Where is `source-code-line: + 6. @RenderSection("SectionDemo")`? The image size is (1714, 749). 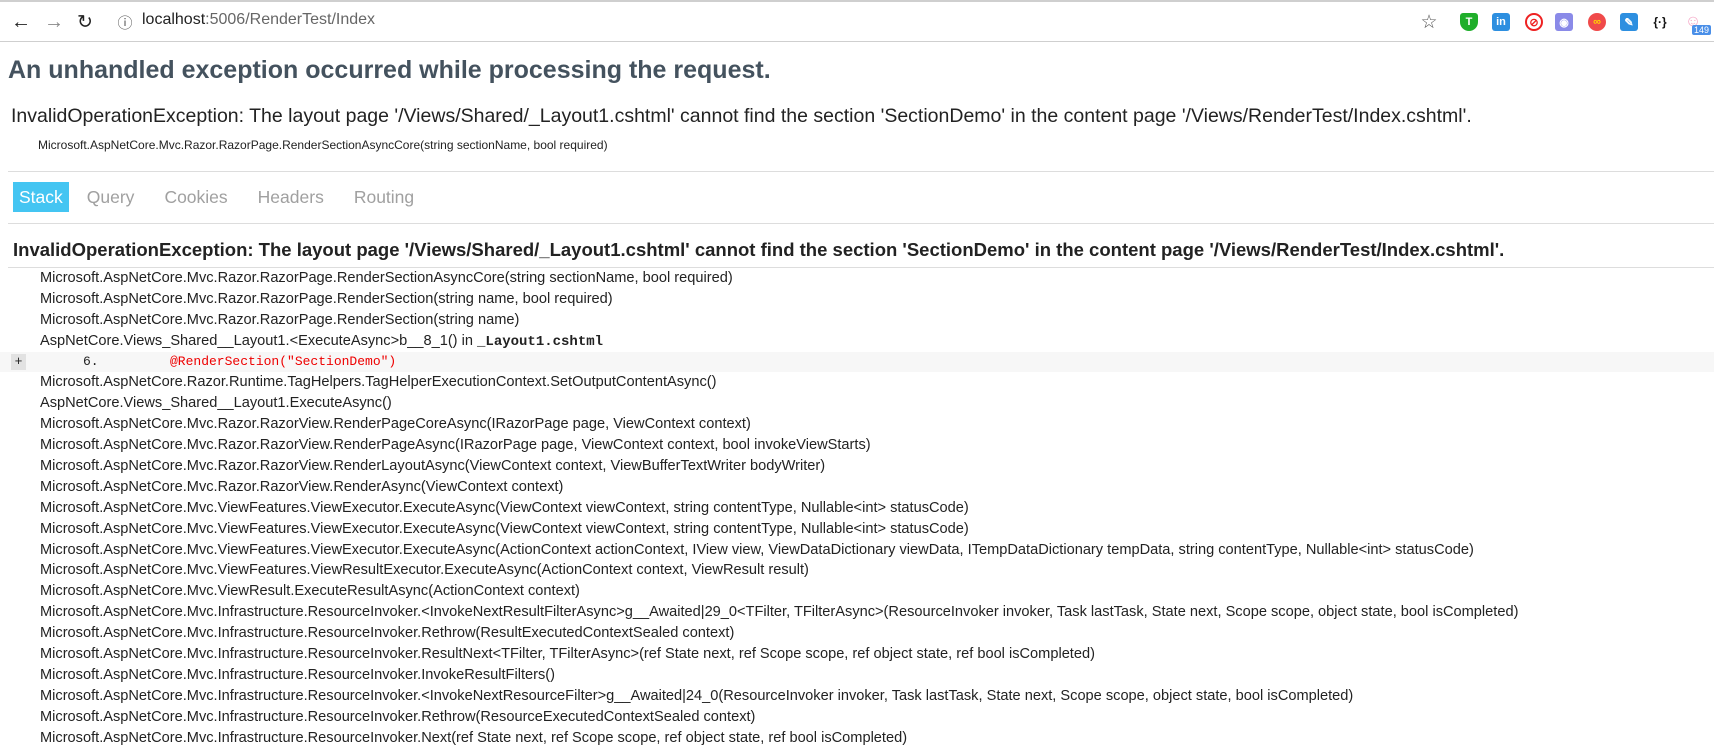 source-code-line: + 6. @RenderSection("SectionDemo") is located at coordinates (857, 362).